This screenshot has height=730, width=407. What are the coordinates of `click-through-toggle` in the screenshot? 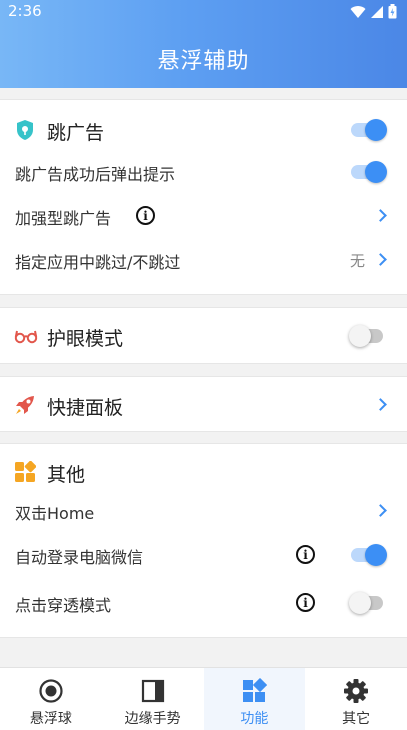 It's located at (369, 603).